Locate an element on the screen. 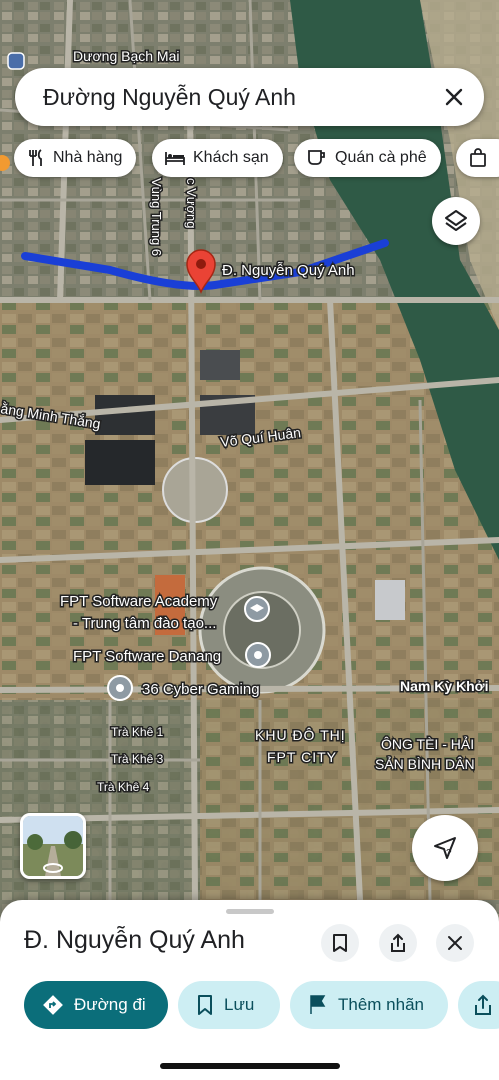  office-poi-icon is located at coordinates (258, 655).